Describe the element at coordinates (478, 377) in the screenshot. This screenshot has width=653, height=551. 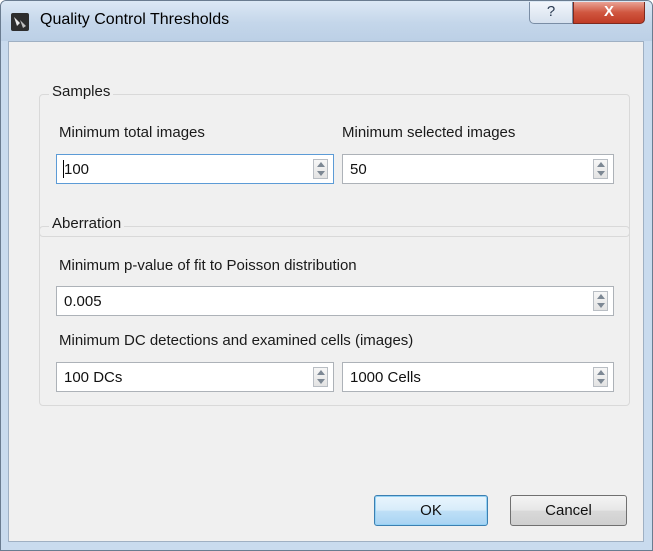
I see `examined-cells-spinbox: 1000 Cells` at that location.